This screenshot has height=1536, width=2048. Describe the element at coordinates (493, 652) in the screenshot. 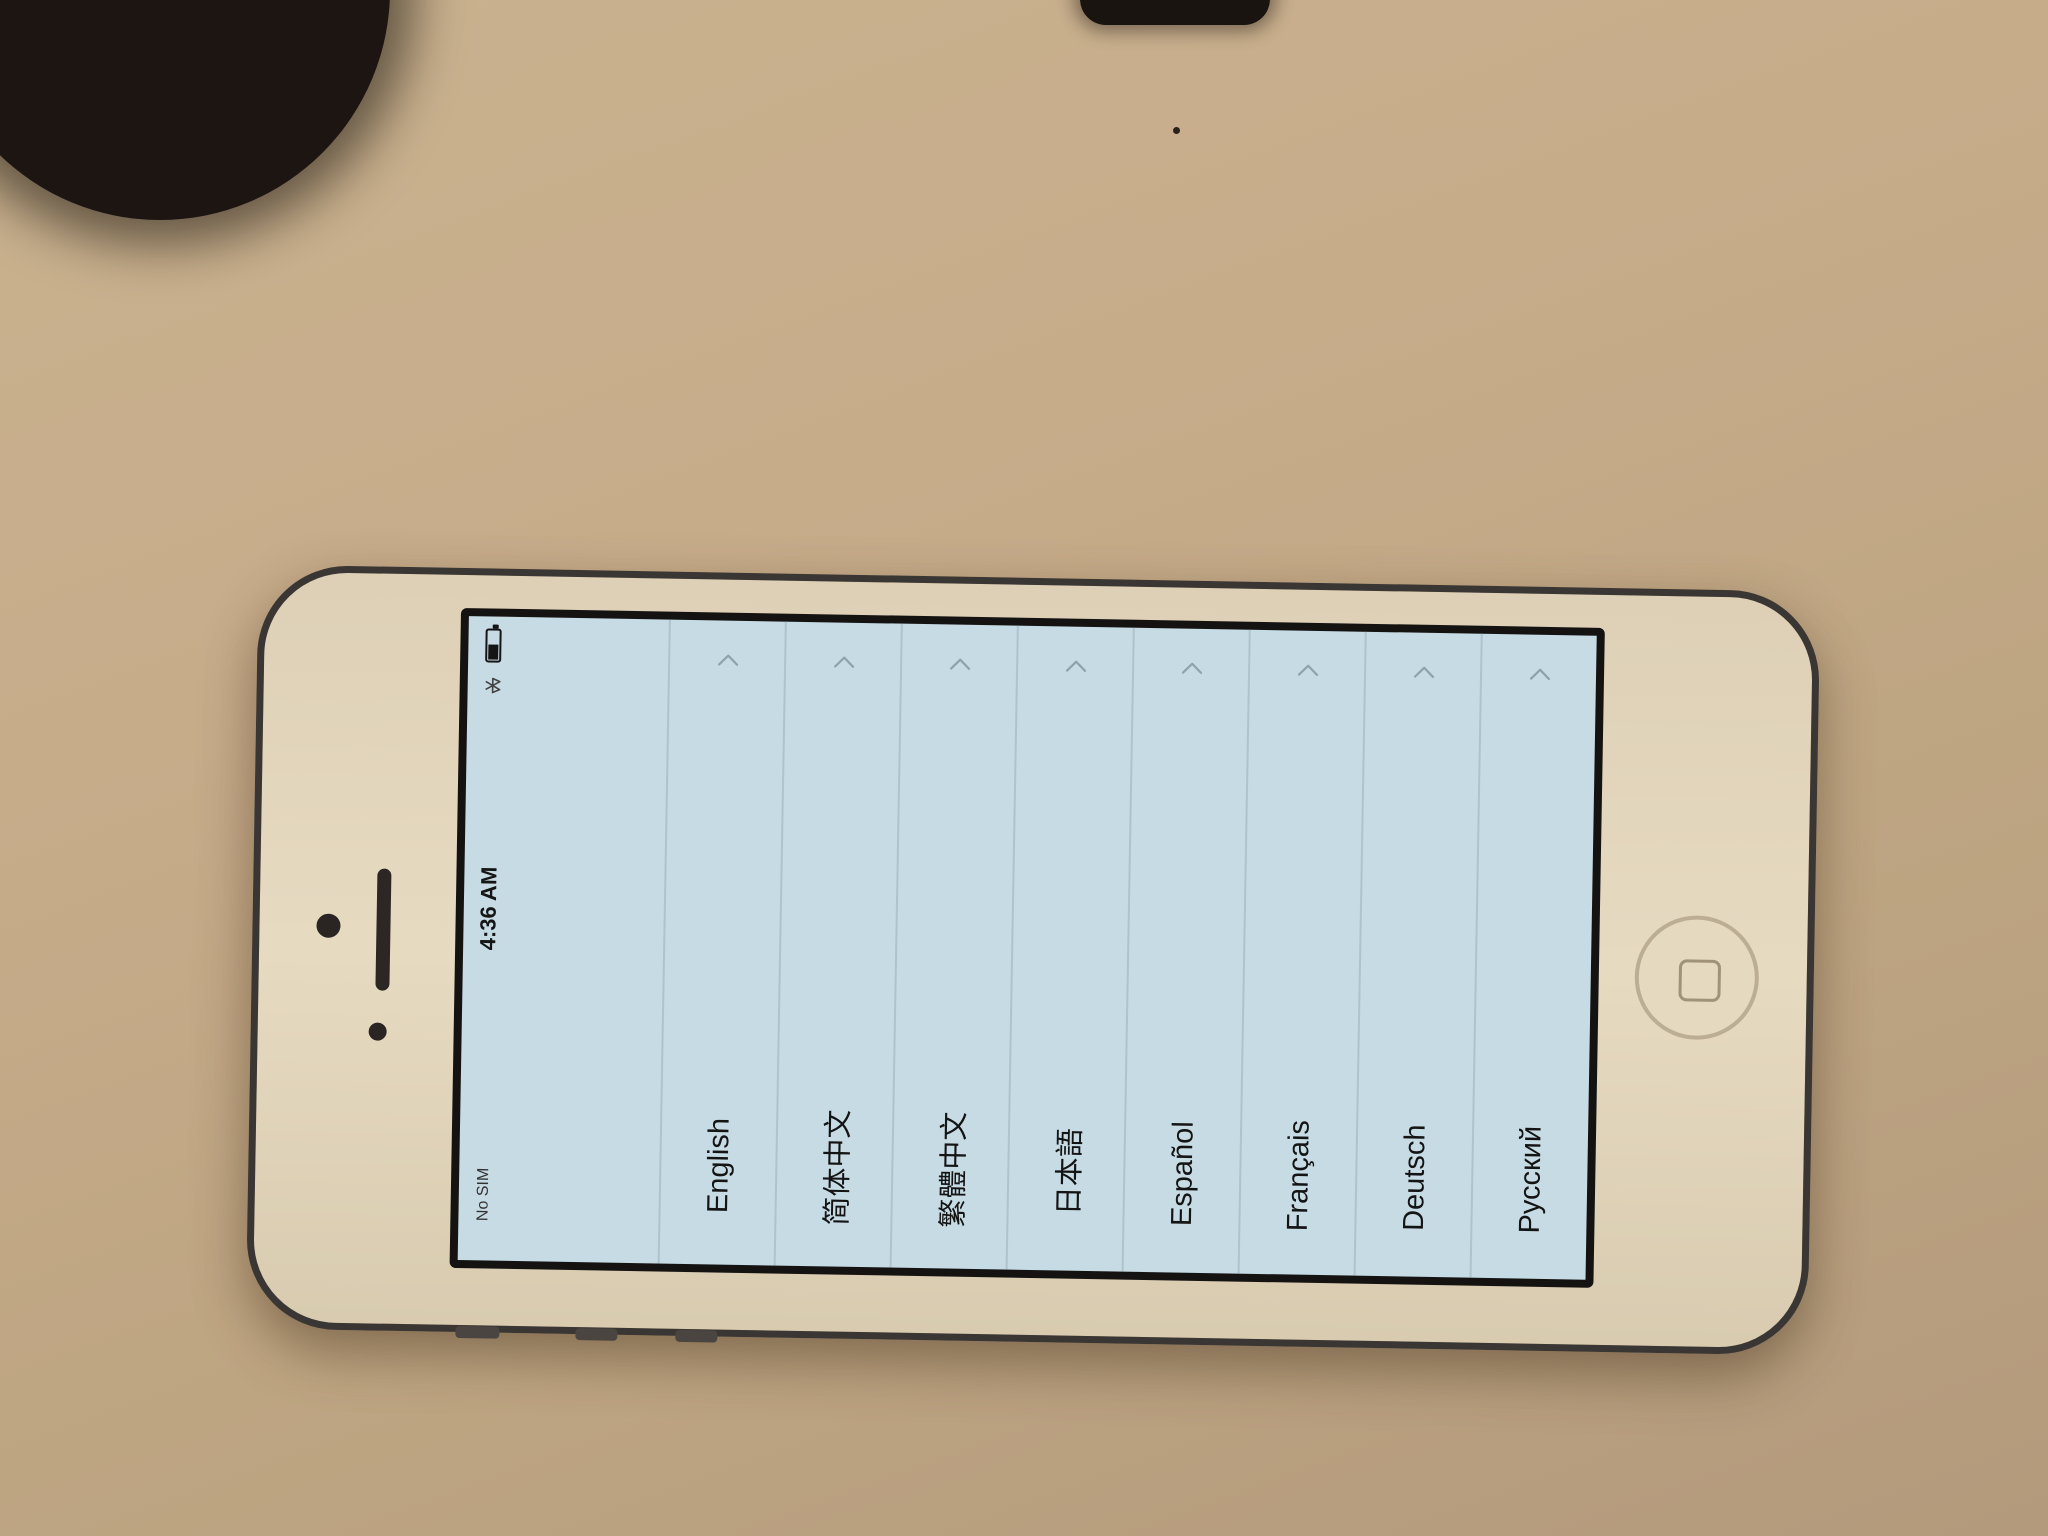

I see `battery-fill` at that location.